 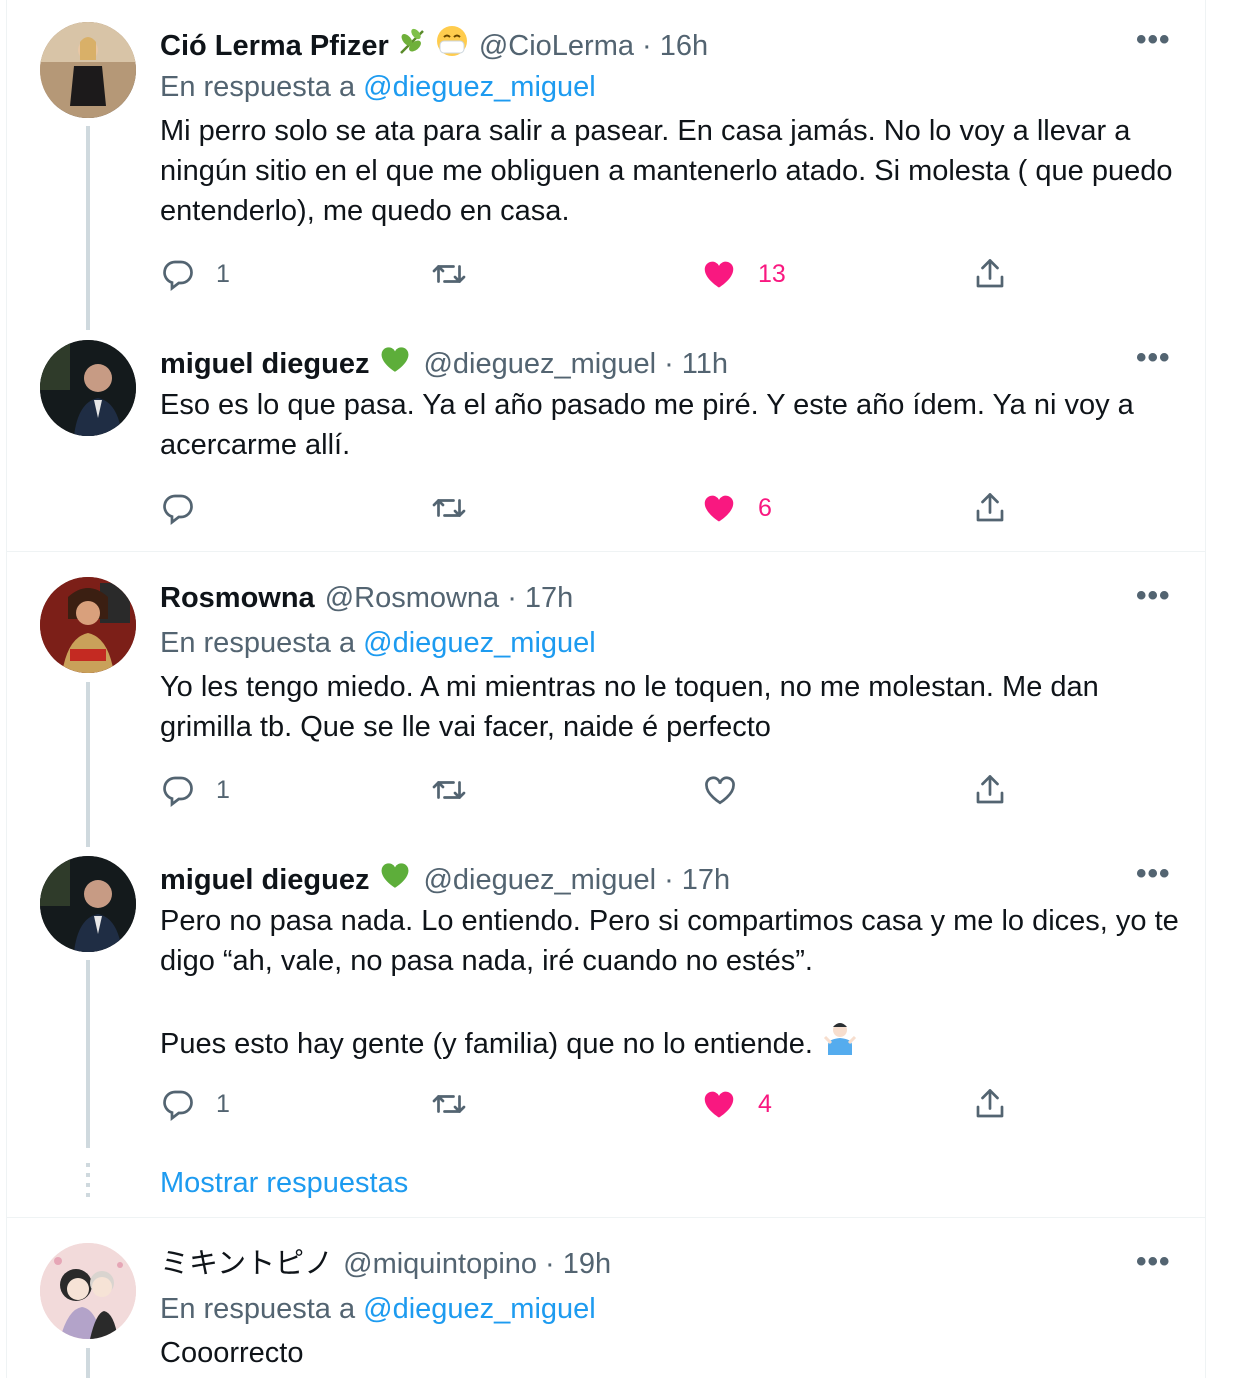 I want to click on tweet-header: ミキントピノ @miquintopino · 19h, so click(x=385, y=1264).